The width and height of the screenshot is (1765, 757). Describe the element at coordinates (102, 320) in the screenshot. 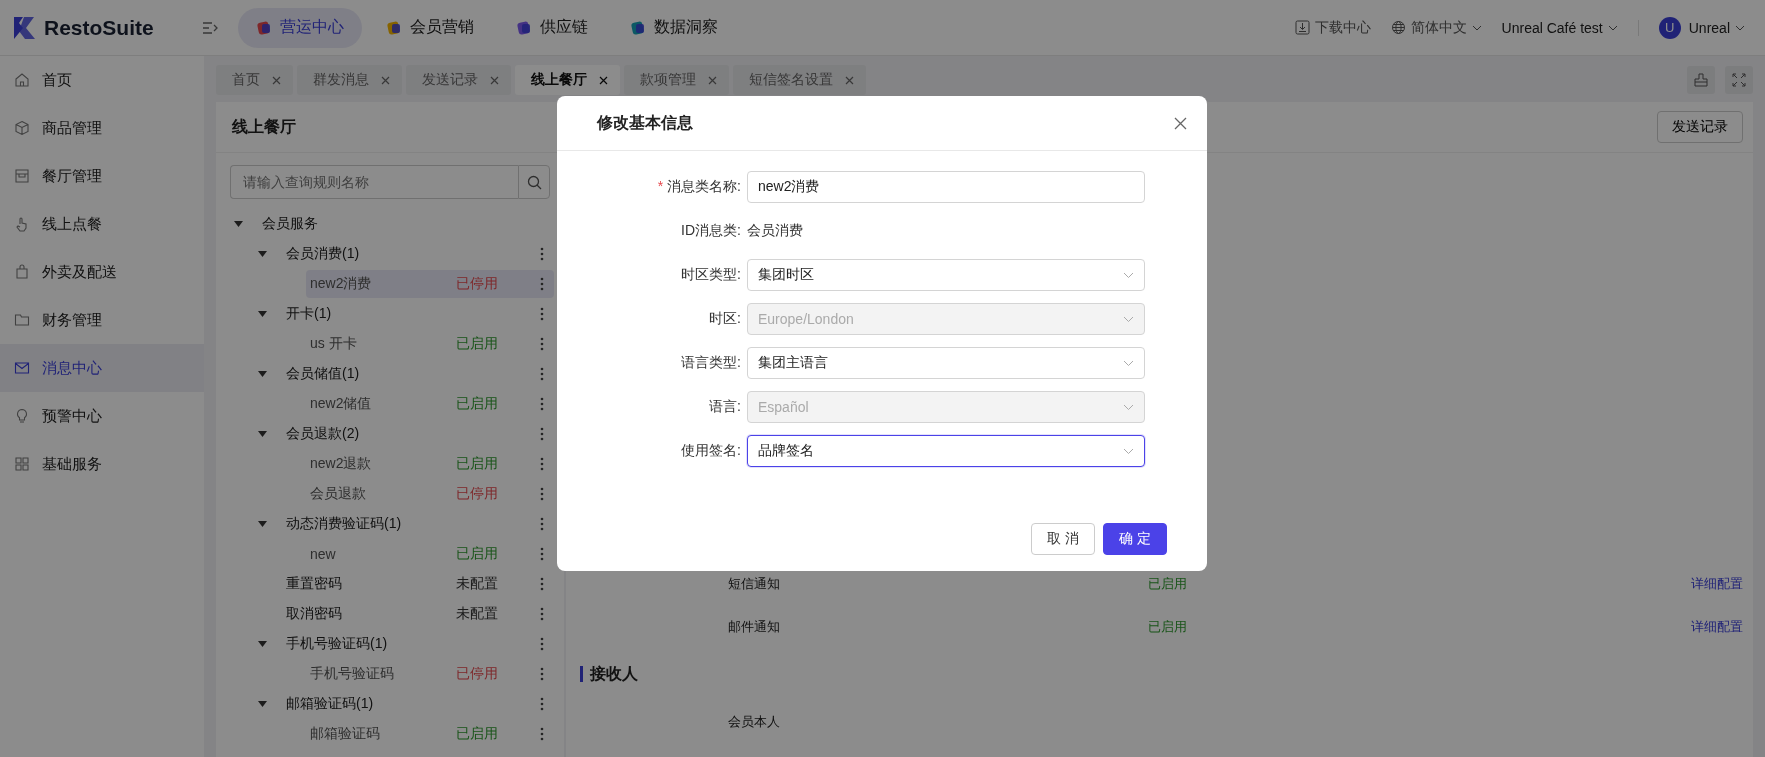

I see `sidebar-item: 财务管理` at that location.